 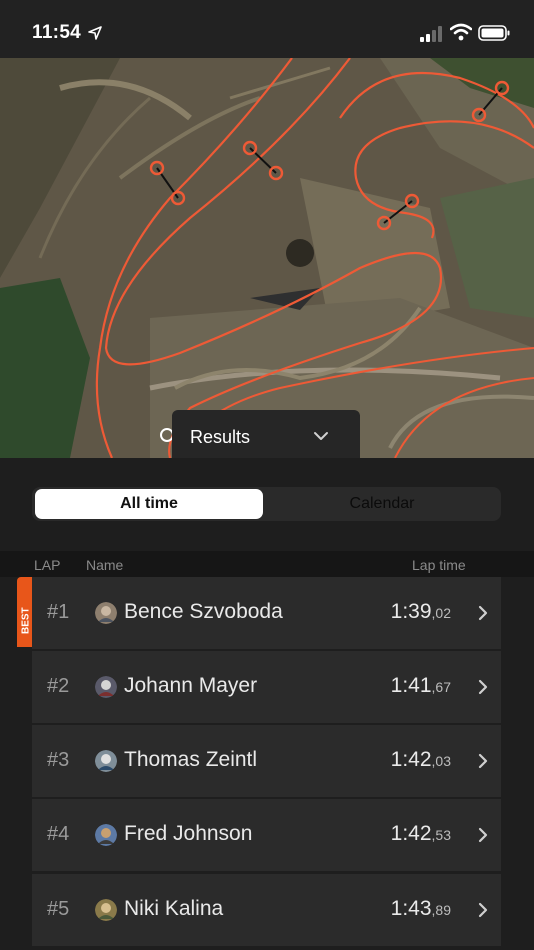 I want to click on rank-label: #4, so click(x=58, y=834).